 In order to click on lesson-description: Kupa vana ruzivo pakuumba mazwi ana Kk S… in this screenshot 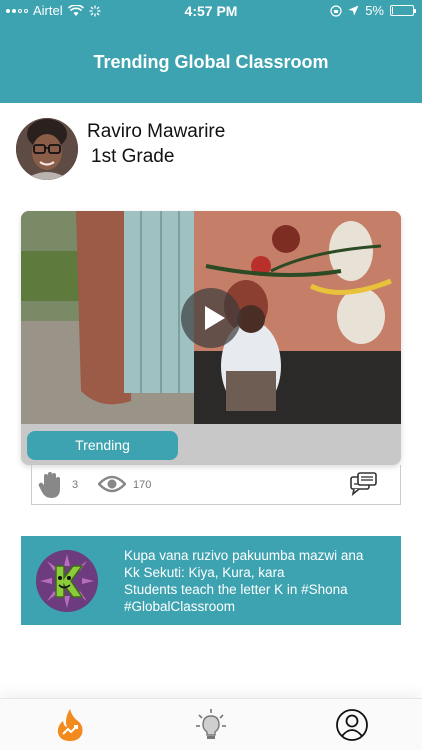, I will do `click(256, 581)`.